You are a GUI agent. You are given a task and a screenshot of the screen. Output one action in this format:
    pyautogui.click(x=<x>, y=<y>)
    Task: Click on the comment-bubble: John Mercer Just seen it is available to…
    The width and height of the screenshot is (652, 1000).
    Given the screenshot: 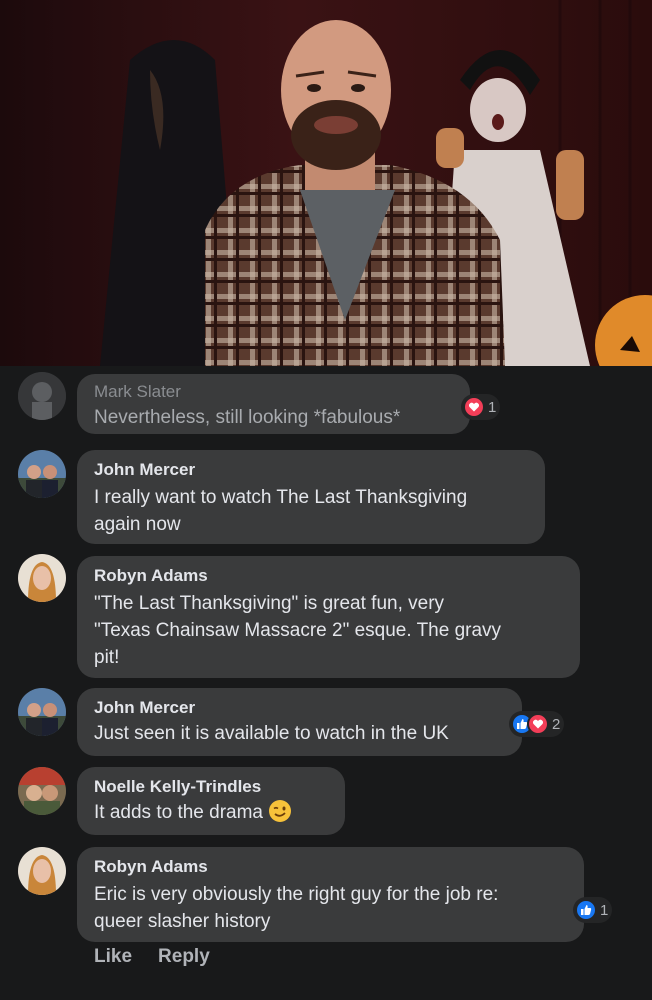 What is the action you would take?
    pyautogui.click(x=299, y=722)
    